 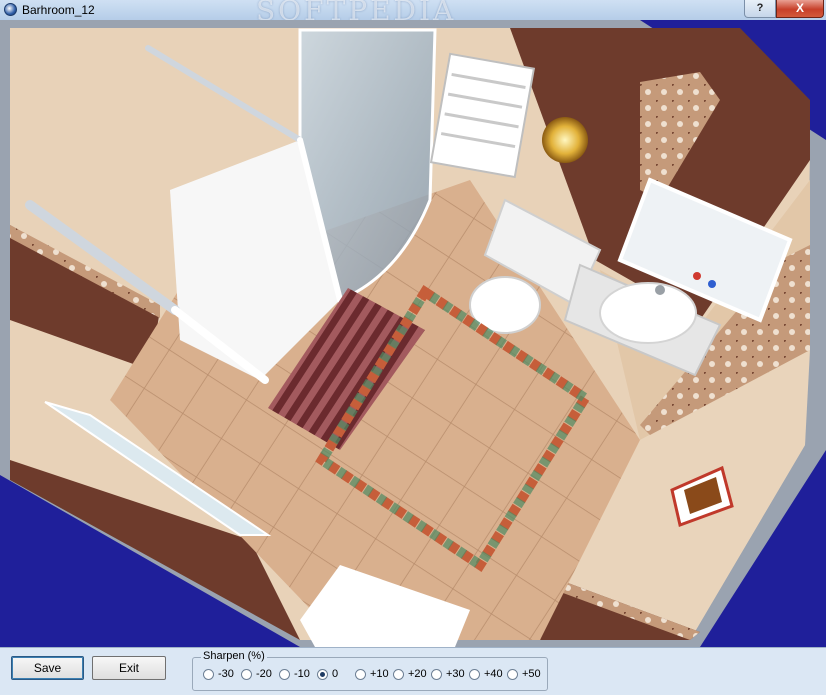 What do you see at coordinates (800, 9) in the screenshot?
I see `close-button: X` at bounding box center [800, 9].